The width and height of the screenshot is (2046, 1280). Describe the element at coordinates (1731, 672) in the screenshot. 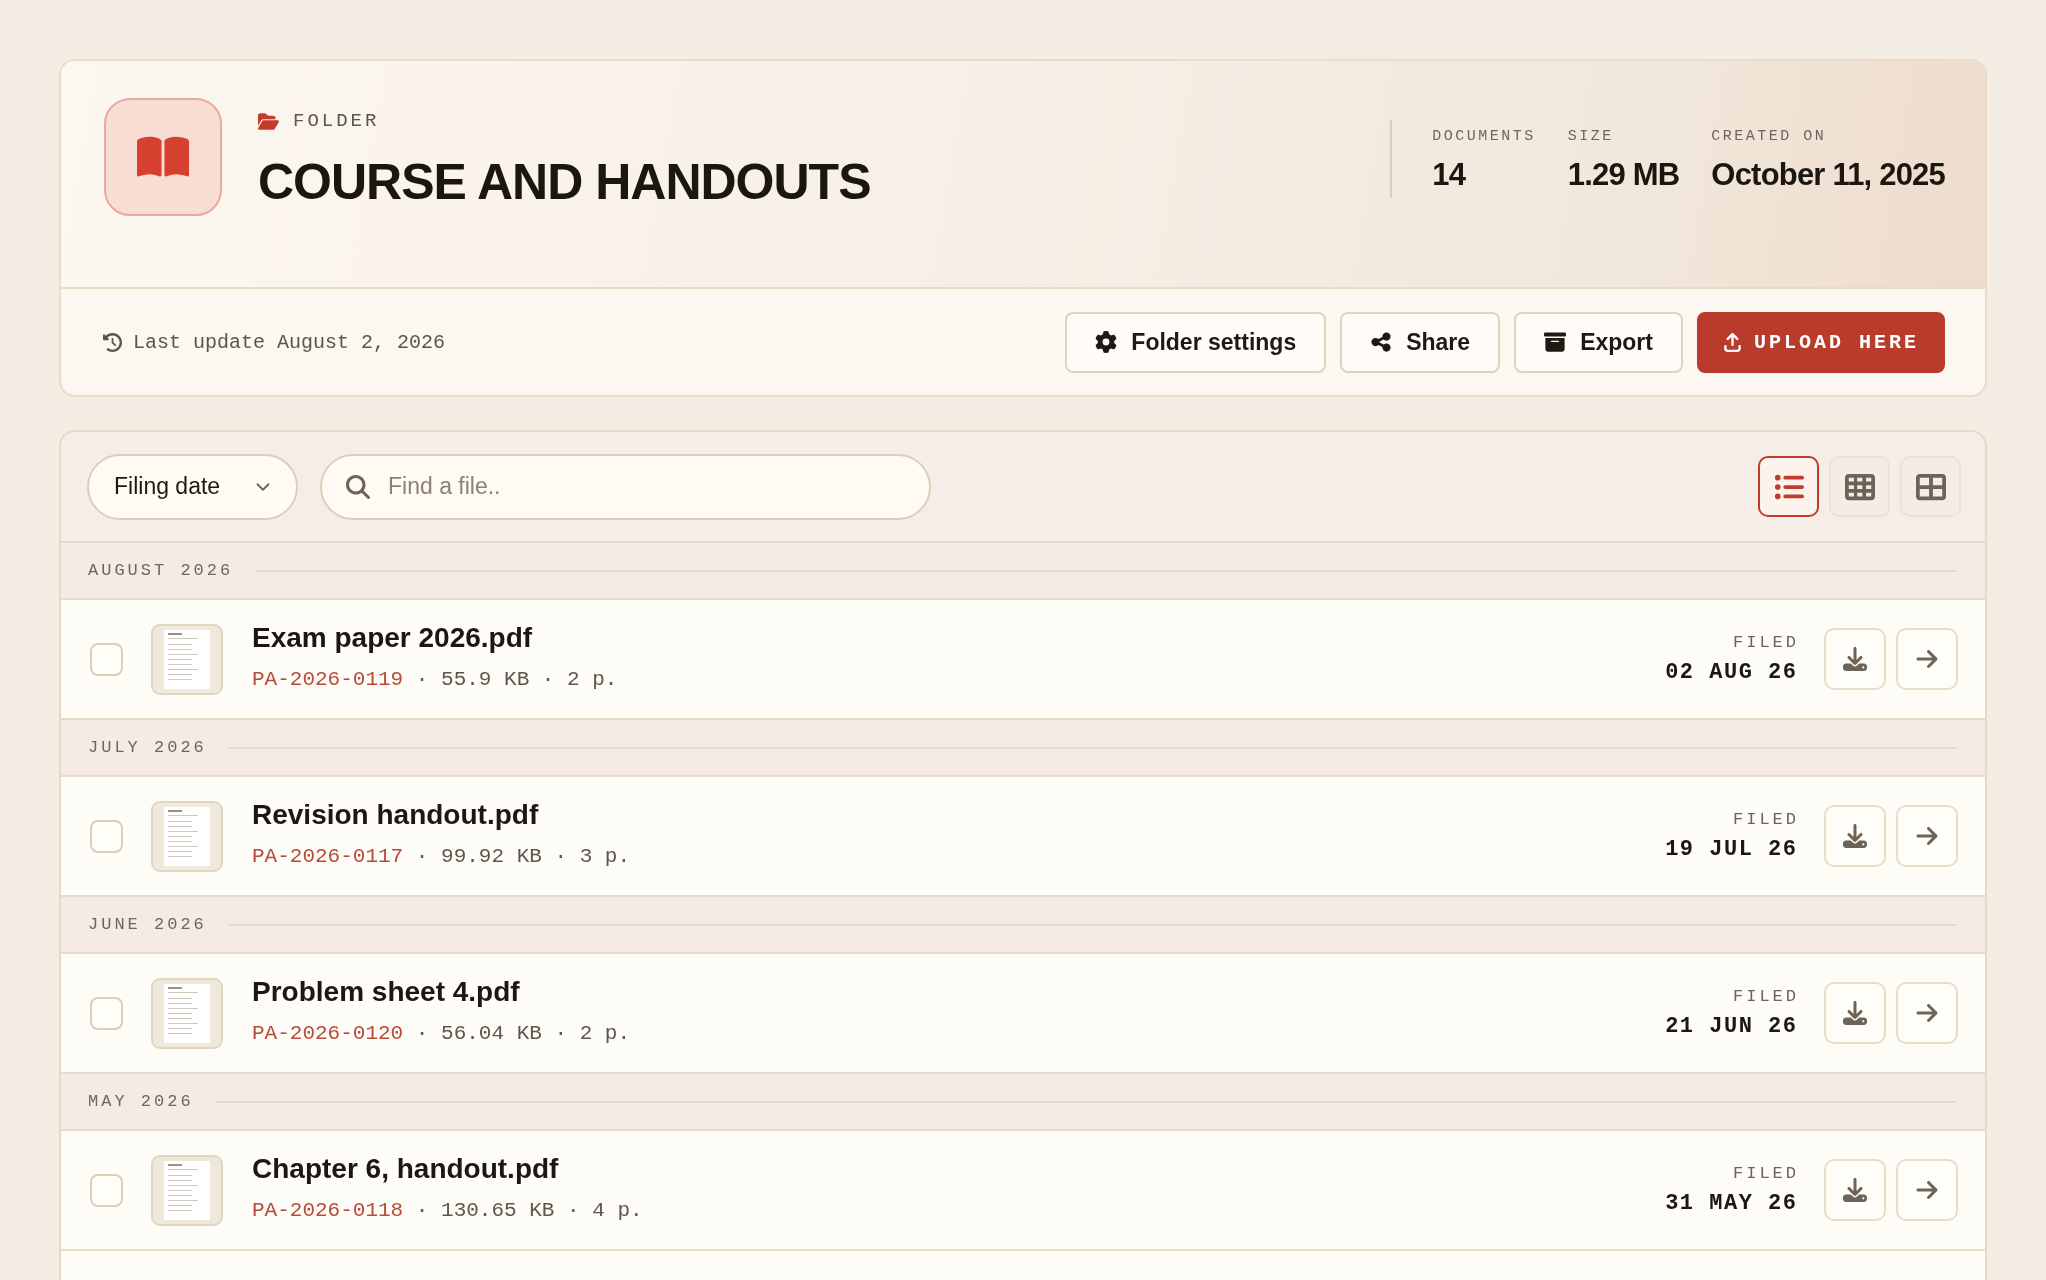

I see `filed-date: 02 AUG 26` at that location.